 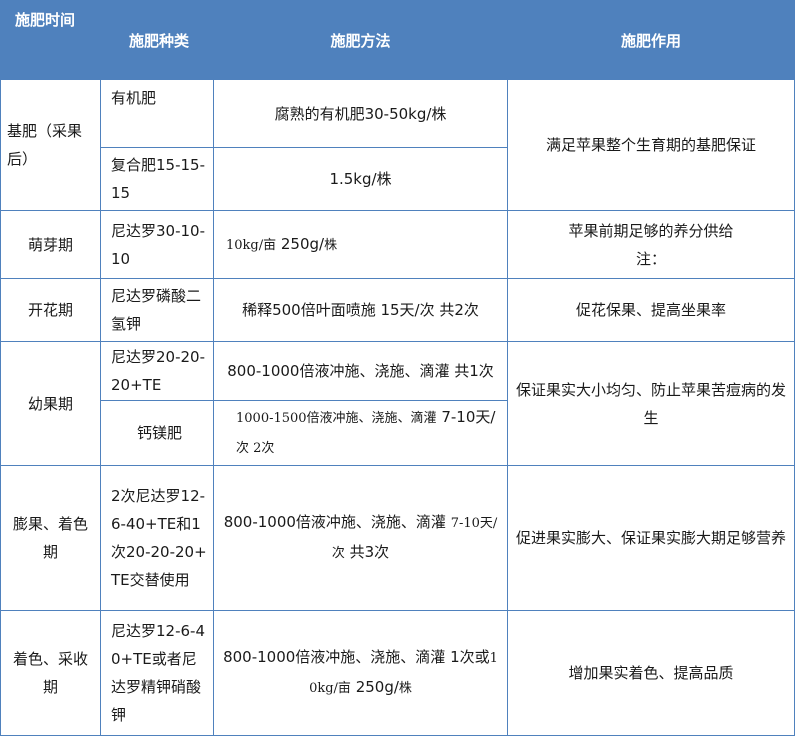 What do you see at coordinates (360, 244) in the screenshot?
I see `cell-method: 10kg/亩 250g/株` at bounding box center [360, 244].